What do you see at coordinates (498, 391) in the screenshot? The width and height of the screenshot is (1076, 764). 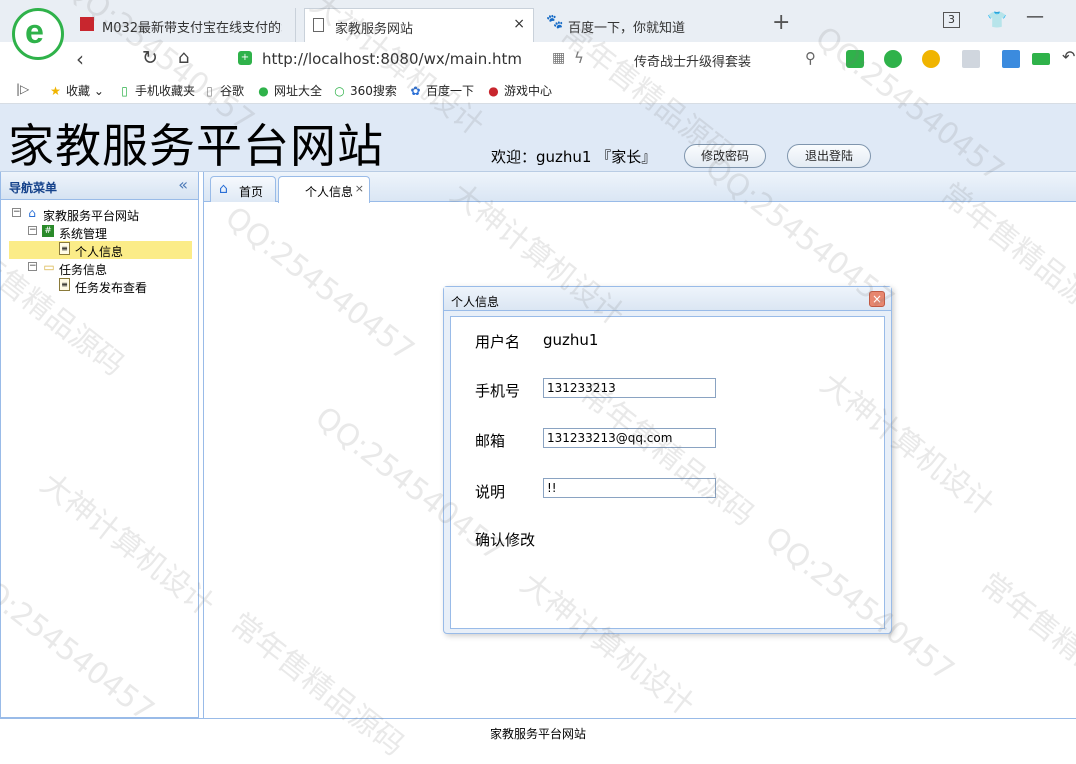 I see `phone-label: 手机号` at bounding box center [498, 391].